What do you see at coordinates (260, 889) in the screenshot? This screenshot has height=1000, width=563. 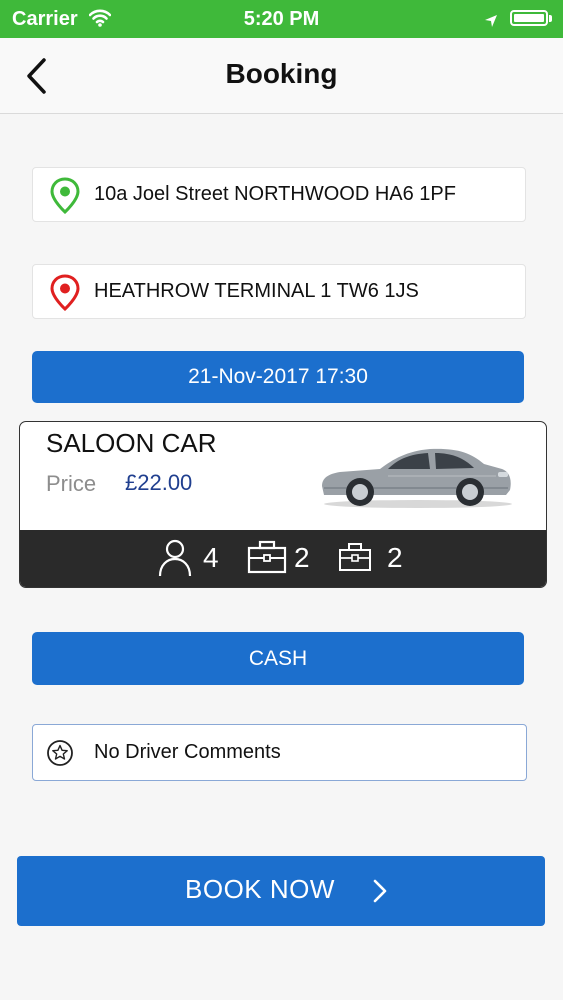 I see `book-now-label: BOOK NOW` at bounding box center [260, 889].